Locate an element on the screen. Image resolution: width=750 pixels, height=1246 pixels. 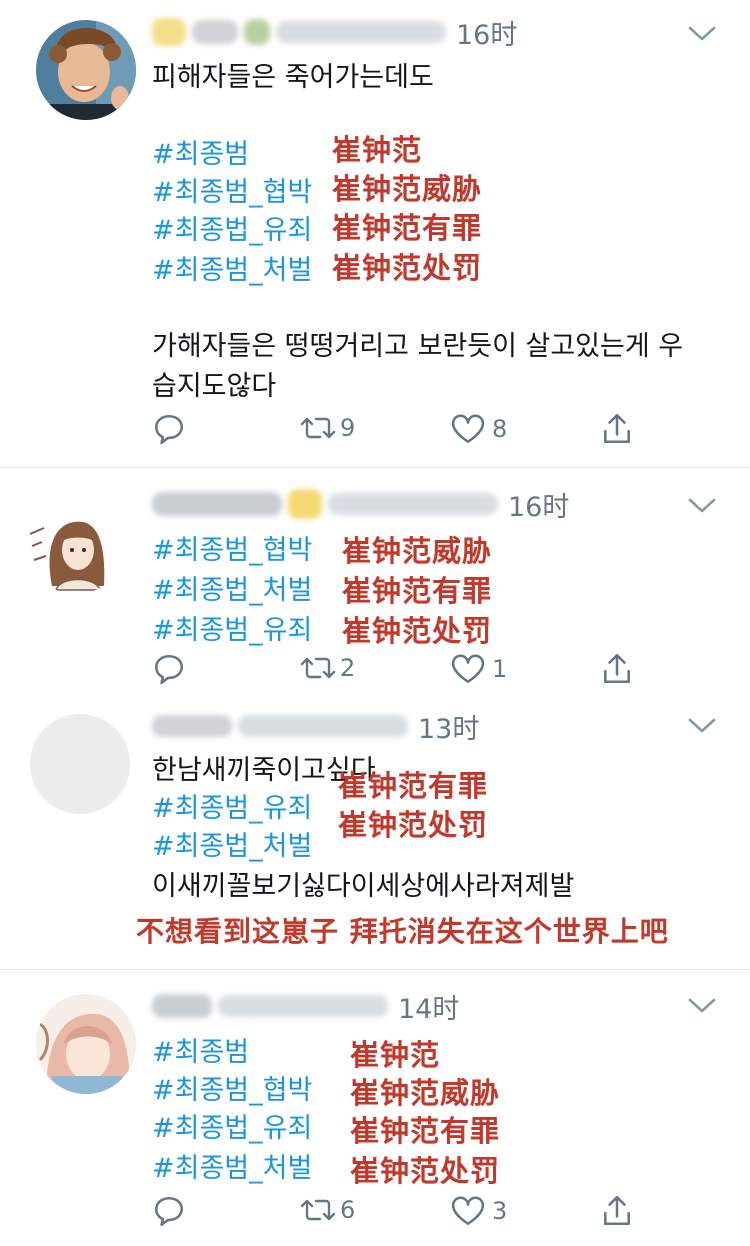
tweet-time: 14时 is located at coordinates (429, 1009).